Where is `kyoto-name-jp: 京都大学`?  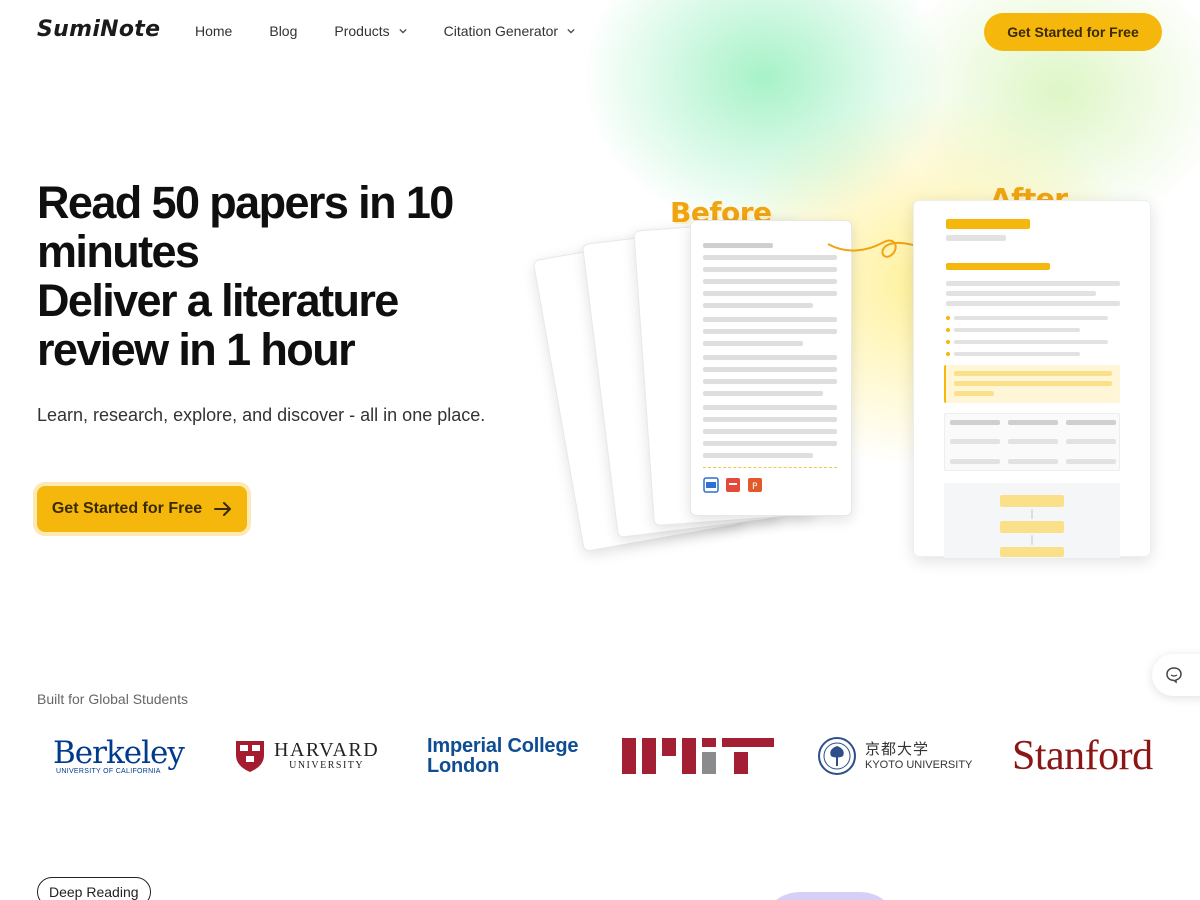 kyoto-name-jp: 京都大学 is located at coordinates (897, 749).